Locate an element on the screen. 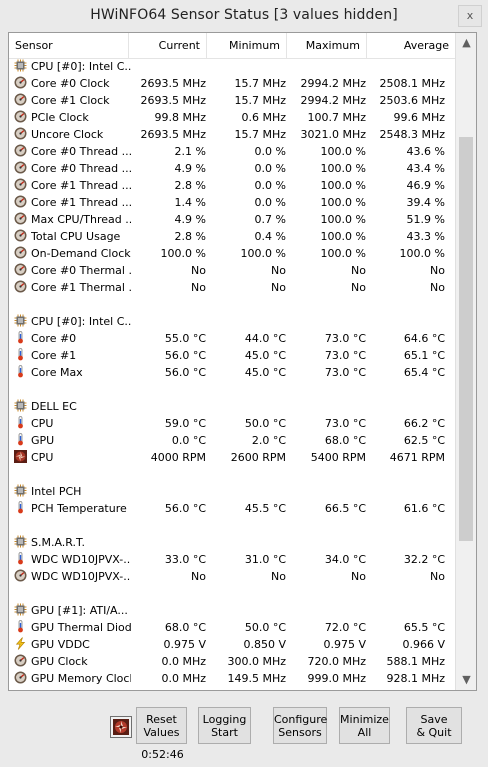 The image size is (488, 767). maximum-value: 720.0 MHz is located at coordinates (336, 661).